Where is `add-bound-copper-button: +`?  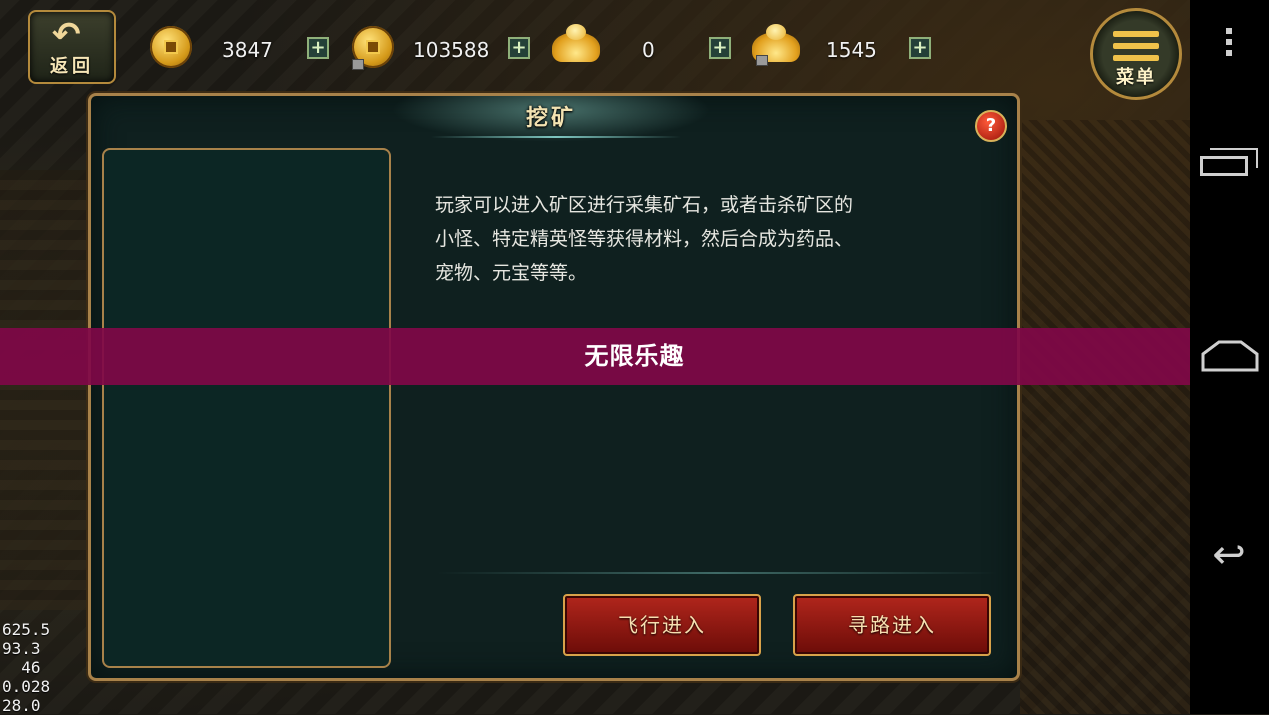
add-bound-copper-button: + is located at coordinates (519, 48).